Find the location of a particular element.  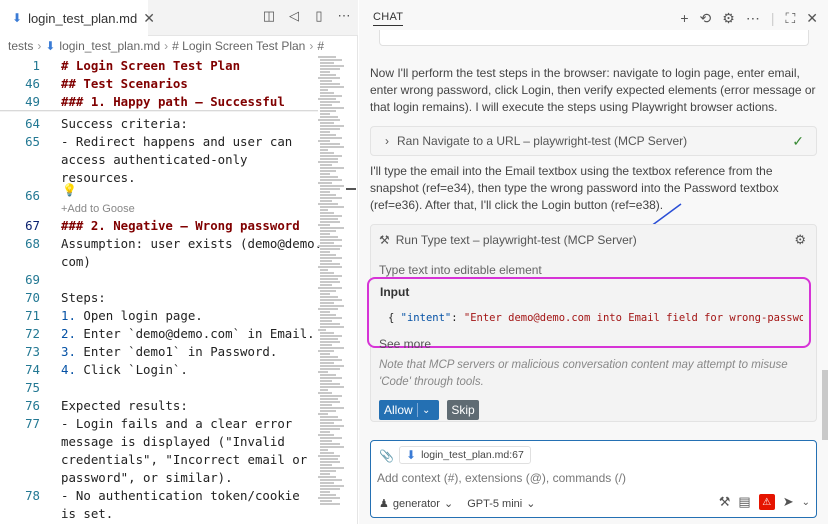

context-chip: ⬇ login_test_plan.md:67 is located at coordinates (465, 455).